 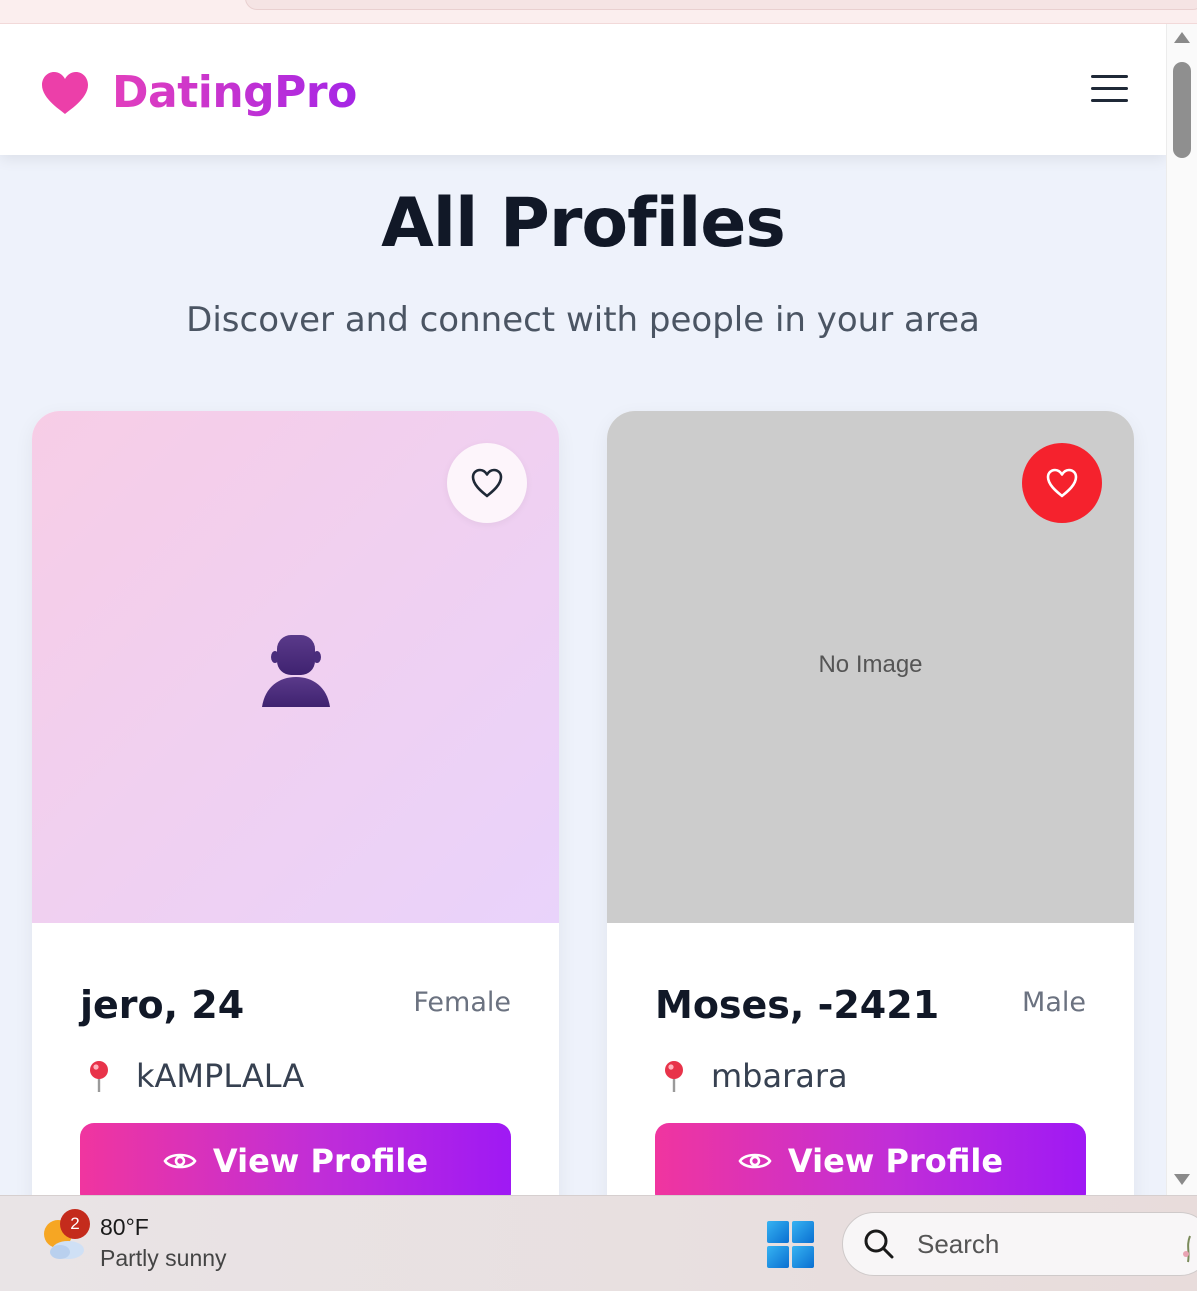 What do you see at coordinates (721, 5) in the screenshot?
I see `browser-address-bar` at bounding box center [721, 5].